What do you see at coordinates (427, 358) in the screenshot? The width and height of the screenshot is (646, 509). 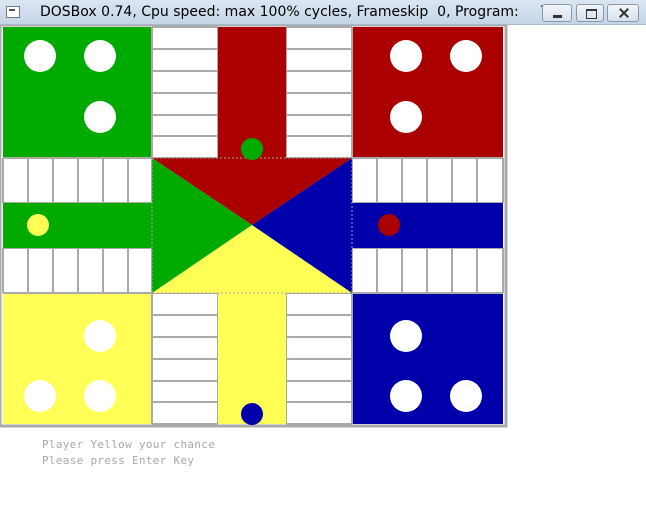 I see `blue-home` at bounding box center [427, 358].